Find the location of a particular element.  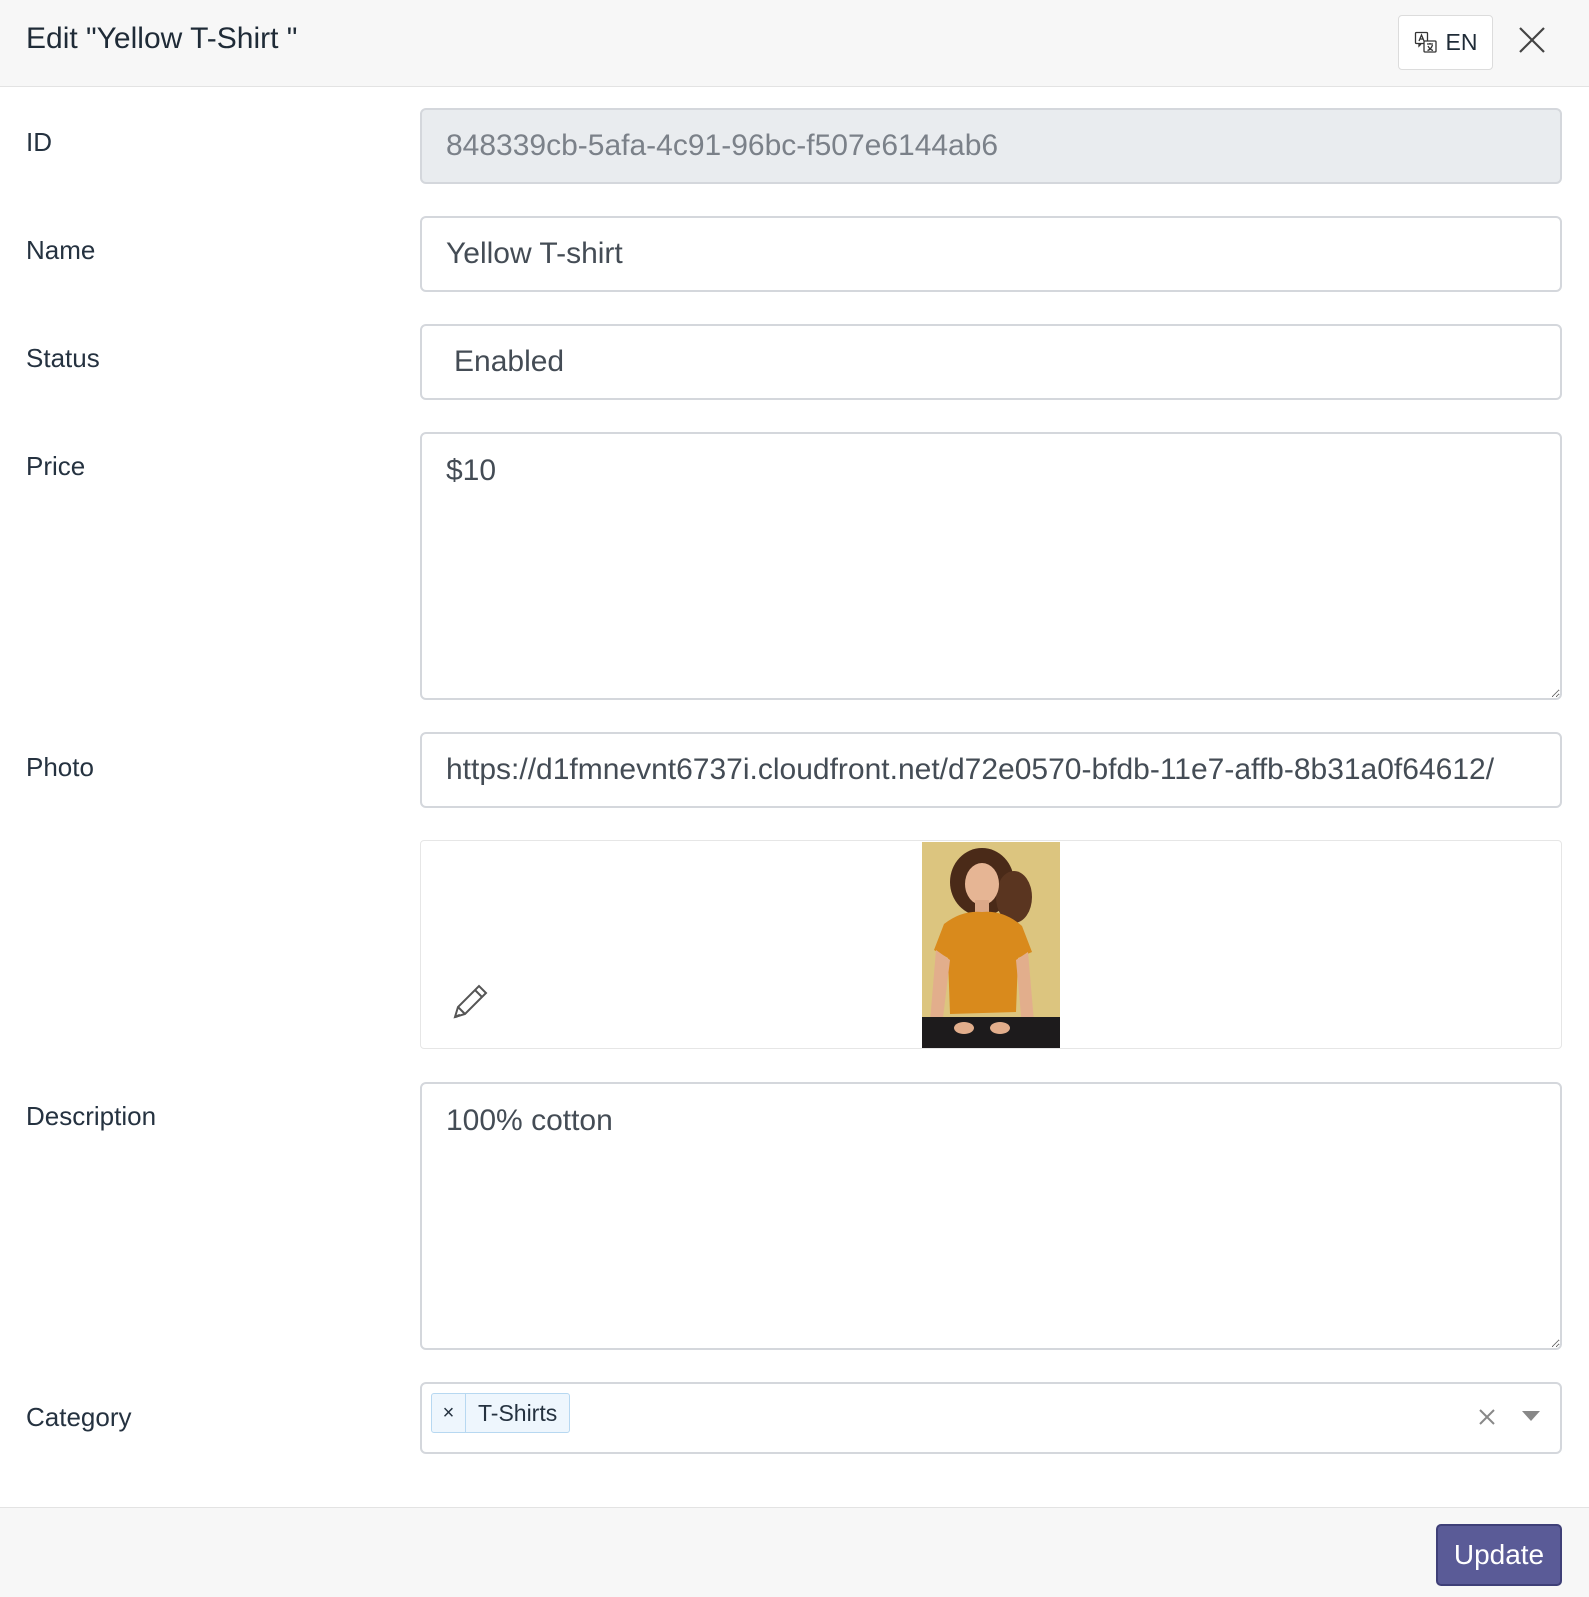

product-photo is located at coordinates (991, 945).